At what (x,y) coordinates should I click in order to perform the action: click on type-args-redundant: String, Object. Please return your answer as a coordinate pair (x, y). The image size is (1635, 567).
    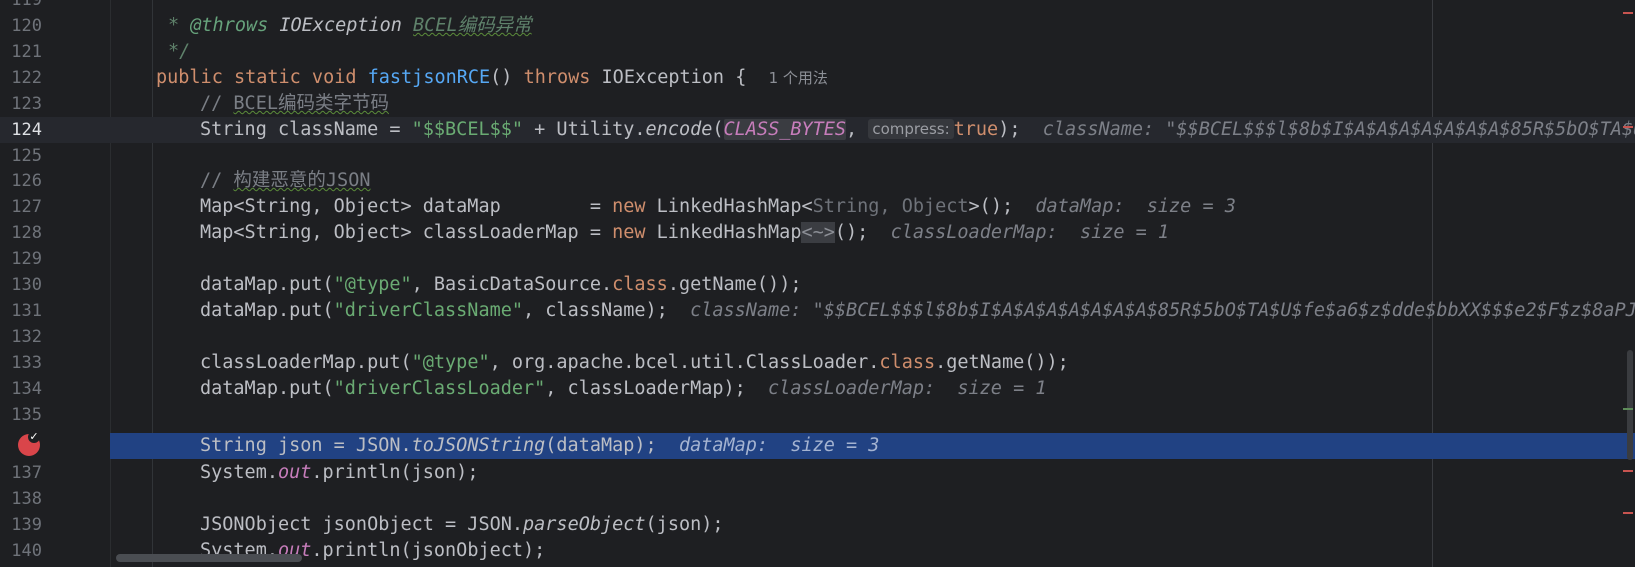
    Looking at the image, I should click on (890, 206).